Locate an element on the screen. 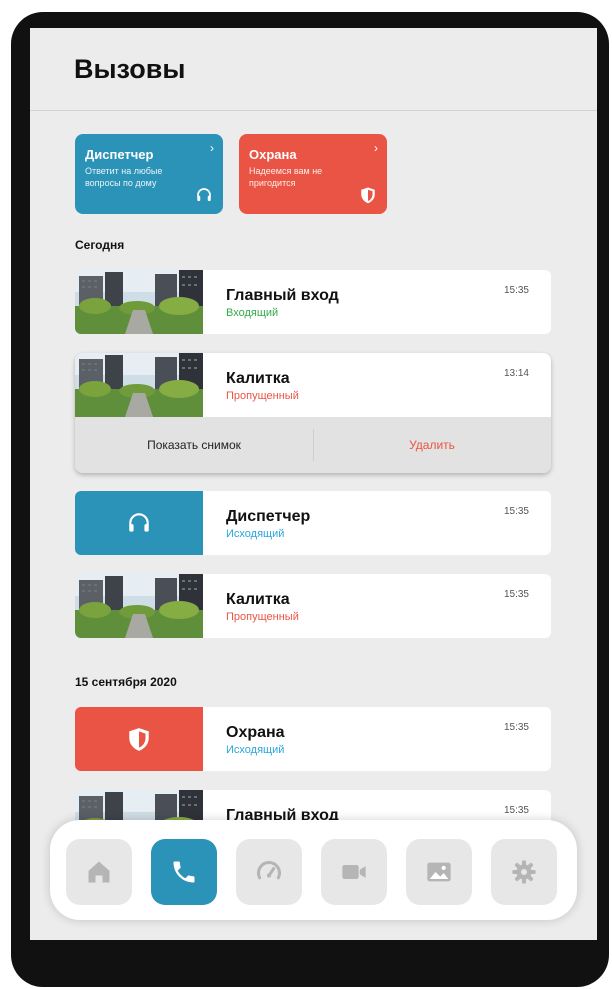 The width and height of the screenshot is (612, 989). nav-settings-button is located at coordinates (524, 872).